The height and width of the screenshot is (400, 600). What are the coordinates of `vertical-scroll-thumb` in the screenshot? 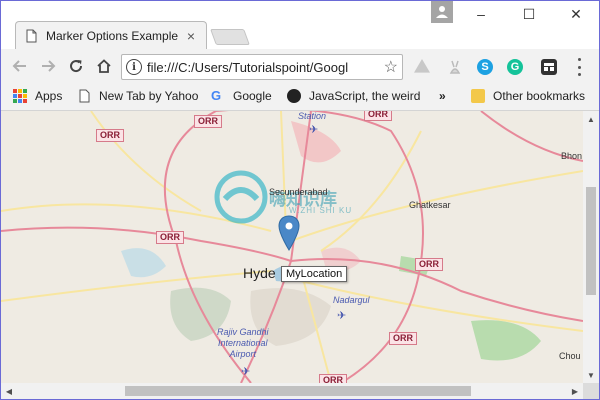 It's located at (591, 241).